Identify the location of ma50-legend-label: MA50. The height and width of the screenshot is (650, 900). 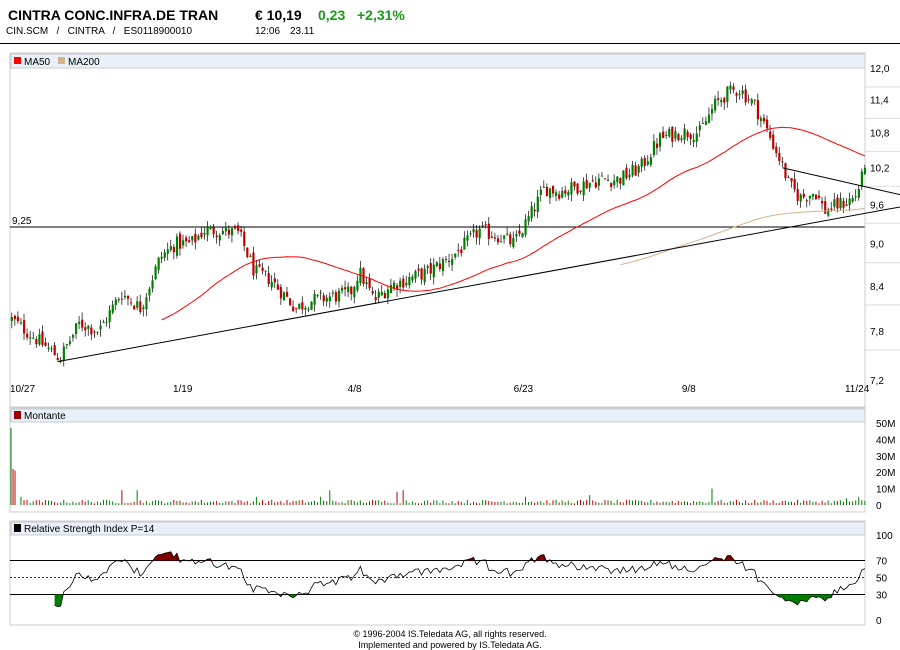
(37, 62).